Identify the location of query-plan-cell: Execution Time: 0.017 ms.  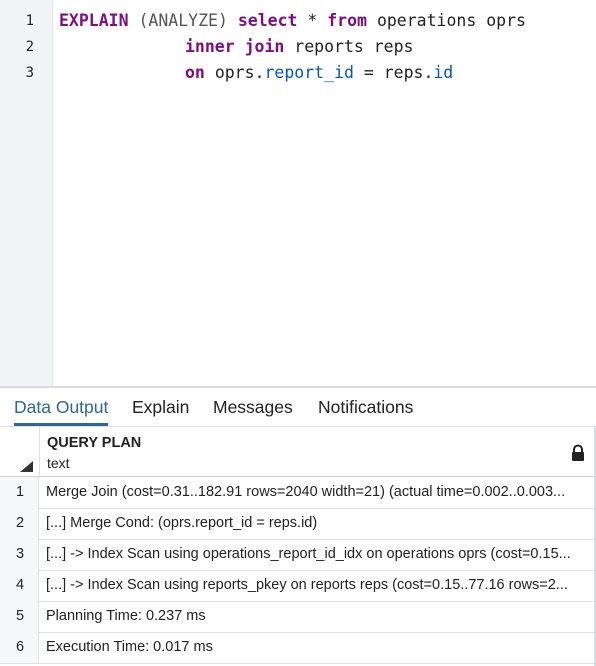
(317, 647).